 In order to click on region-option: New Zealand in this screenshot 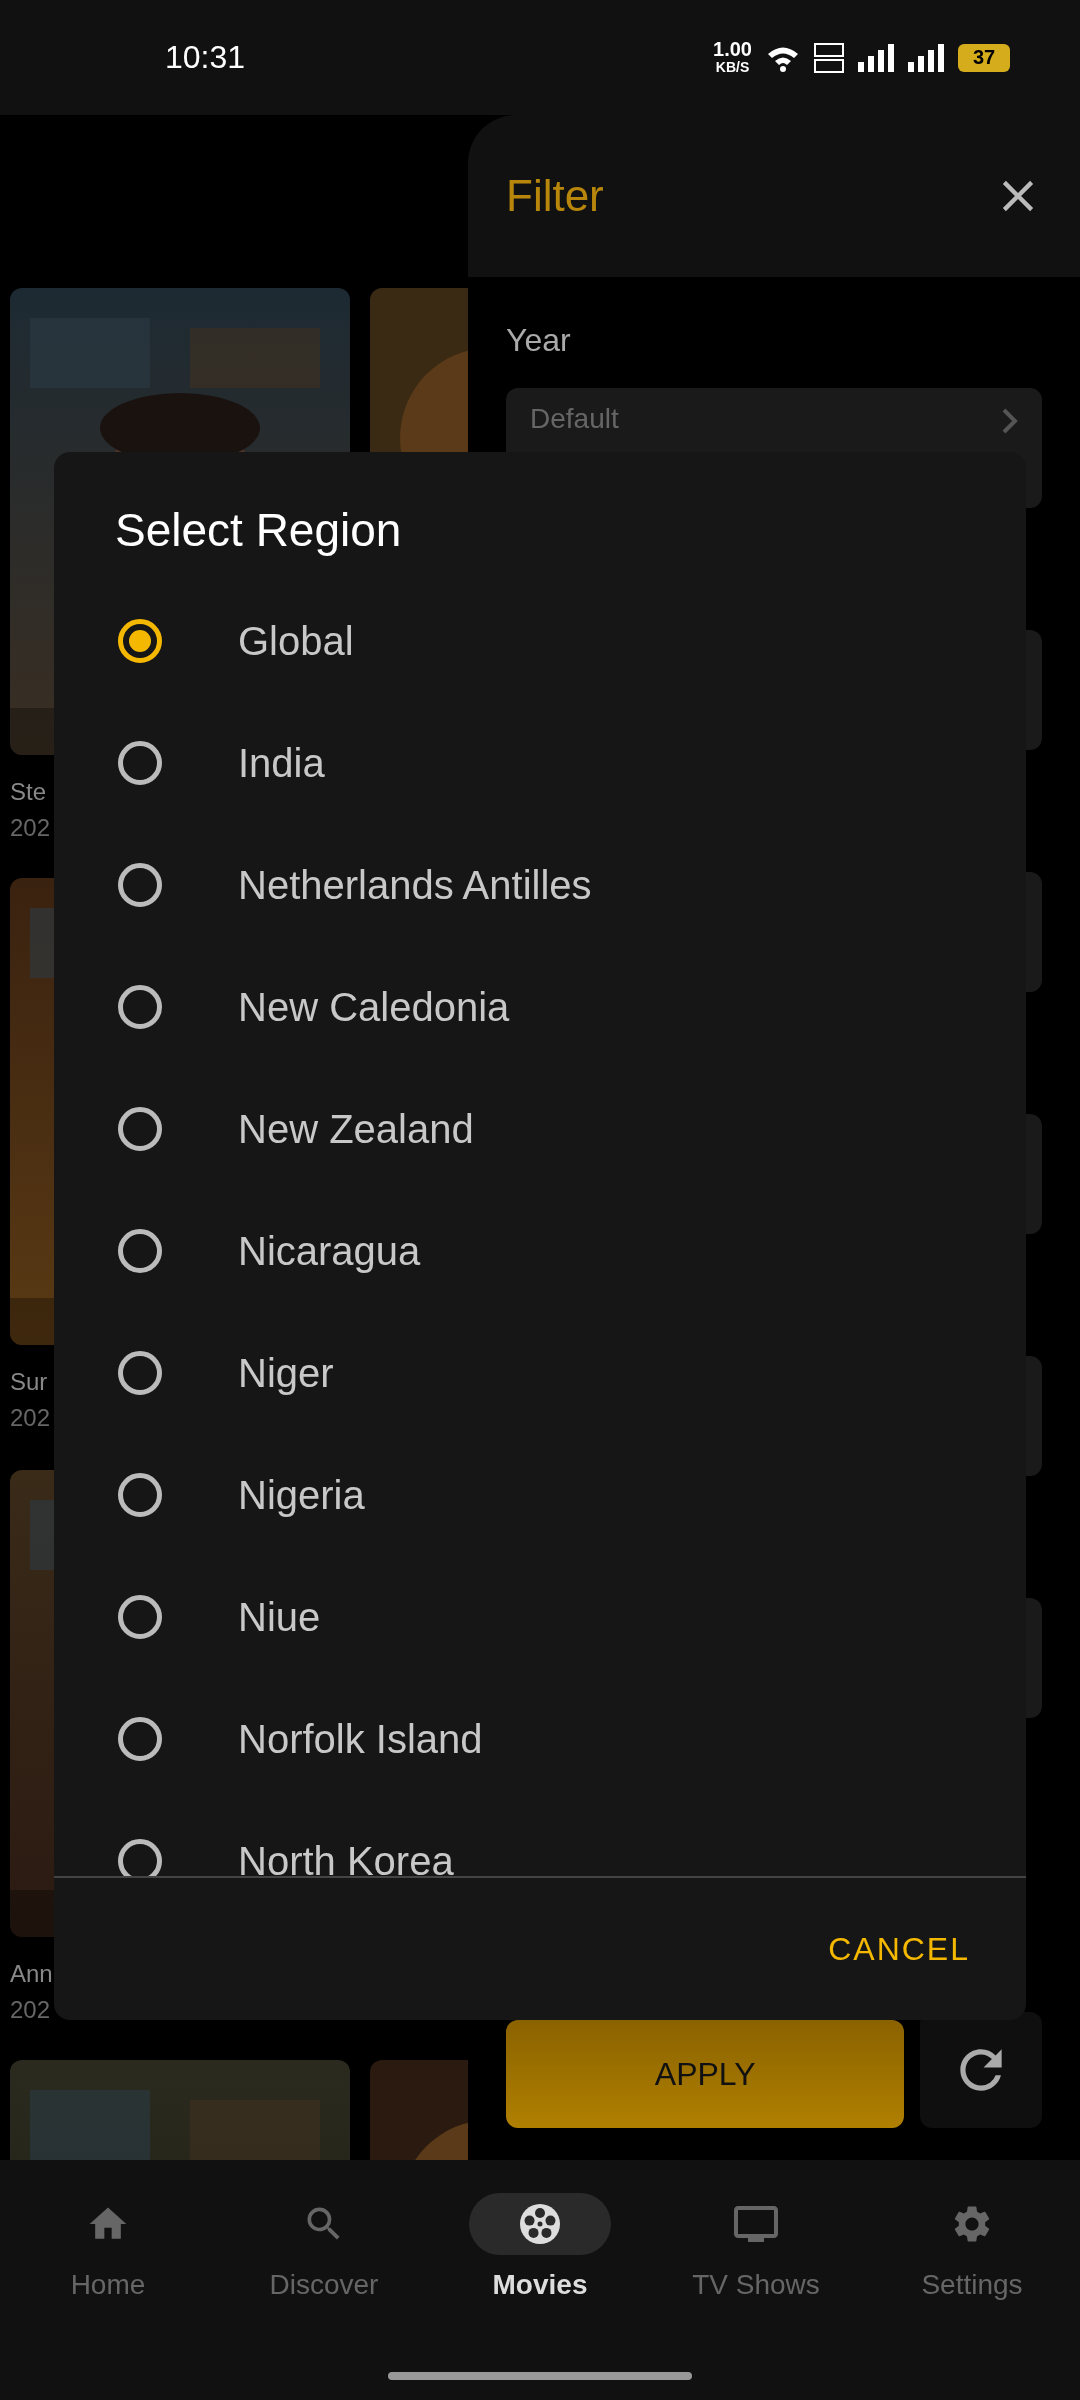, I will do `click(540, 1129)`.